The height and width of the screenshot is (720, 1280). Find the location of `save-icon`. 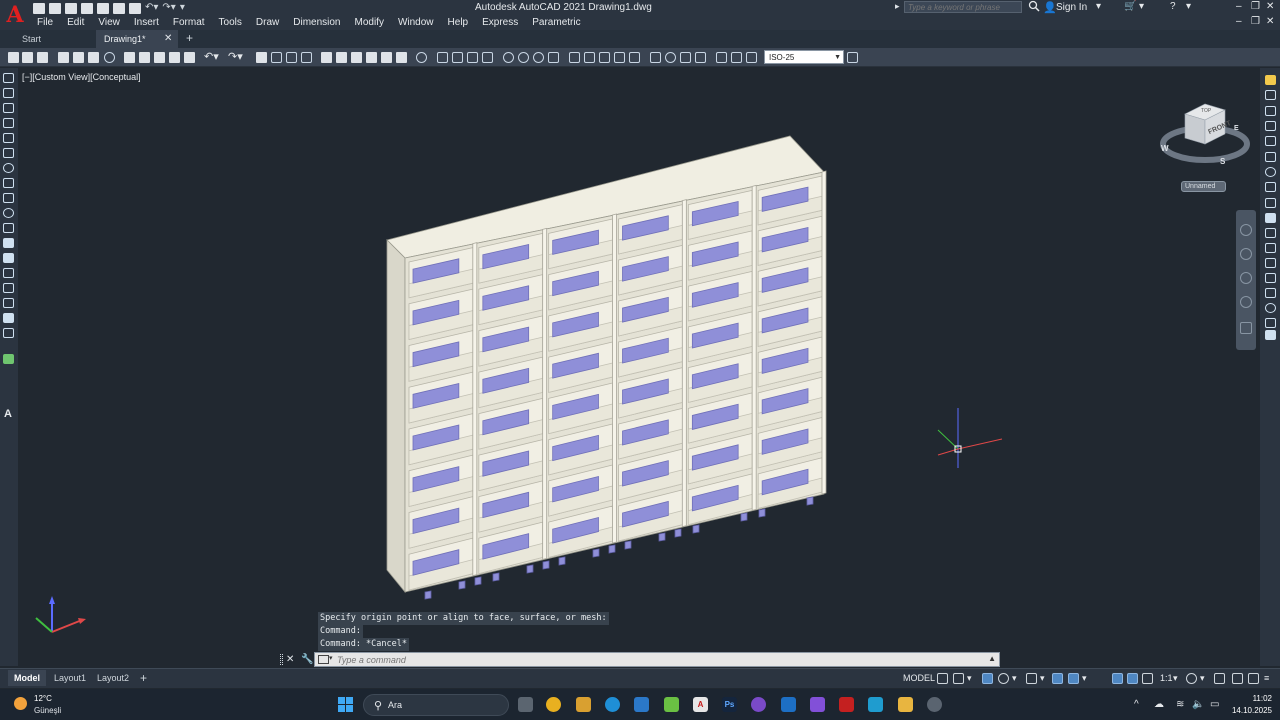

save-icon is located at coordinates (71, 8).